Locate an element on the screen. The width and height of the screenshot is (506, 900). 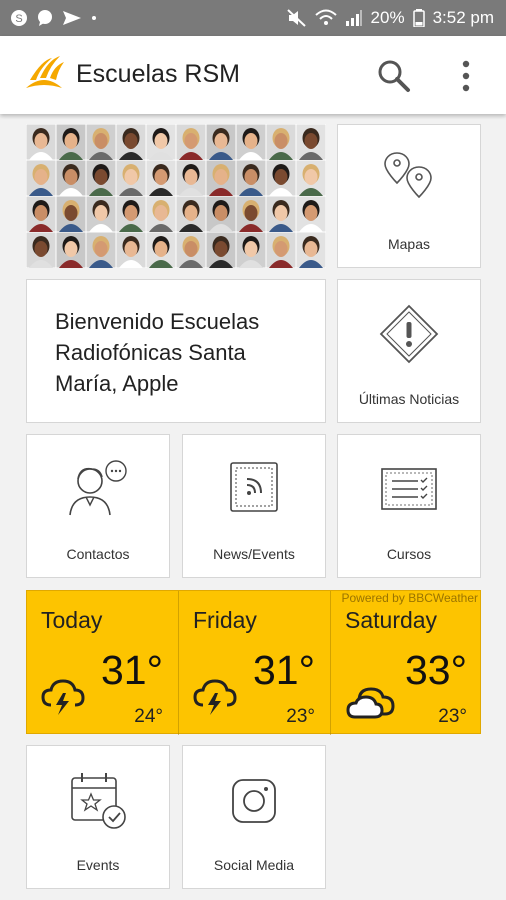
send-icon is located at coordinates (72, 18).